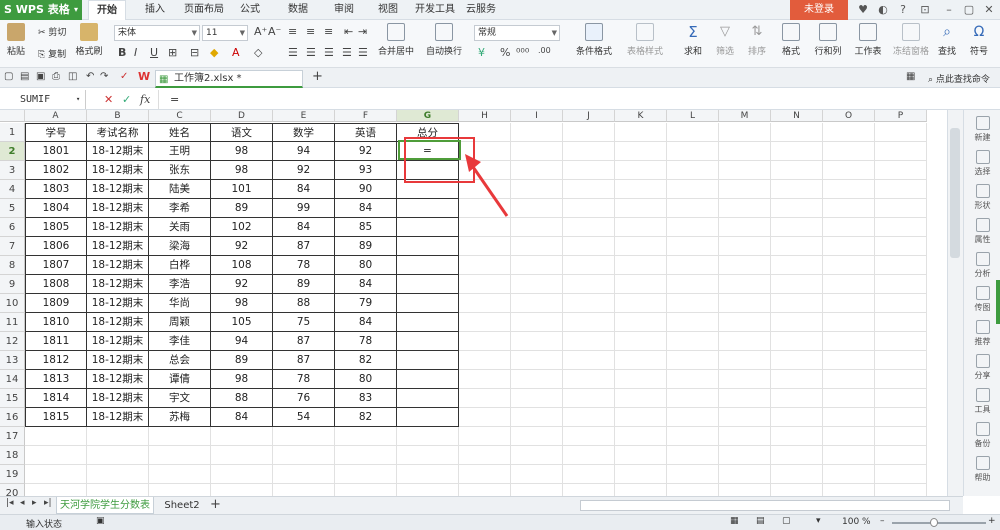 The height and width of the screenshot is (530, 1000). Describe the element at coordinates (982, 367) in the screenshot. I see `panel-item-7: 分享` at that location.